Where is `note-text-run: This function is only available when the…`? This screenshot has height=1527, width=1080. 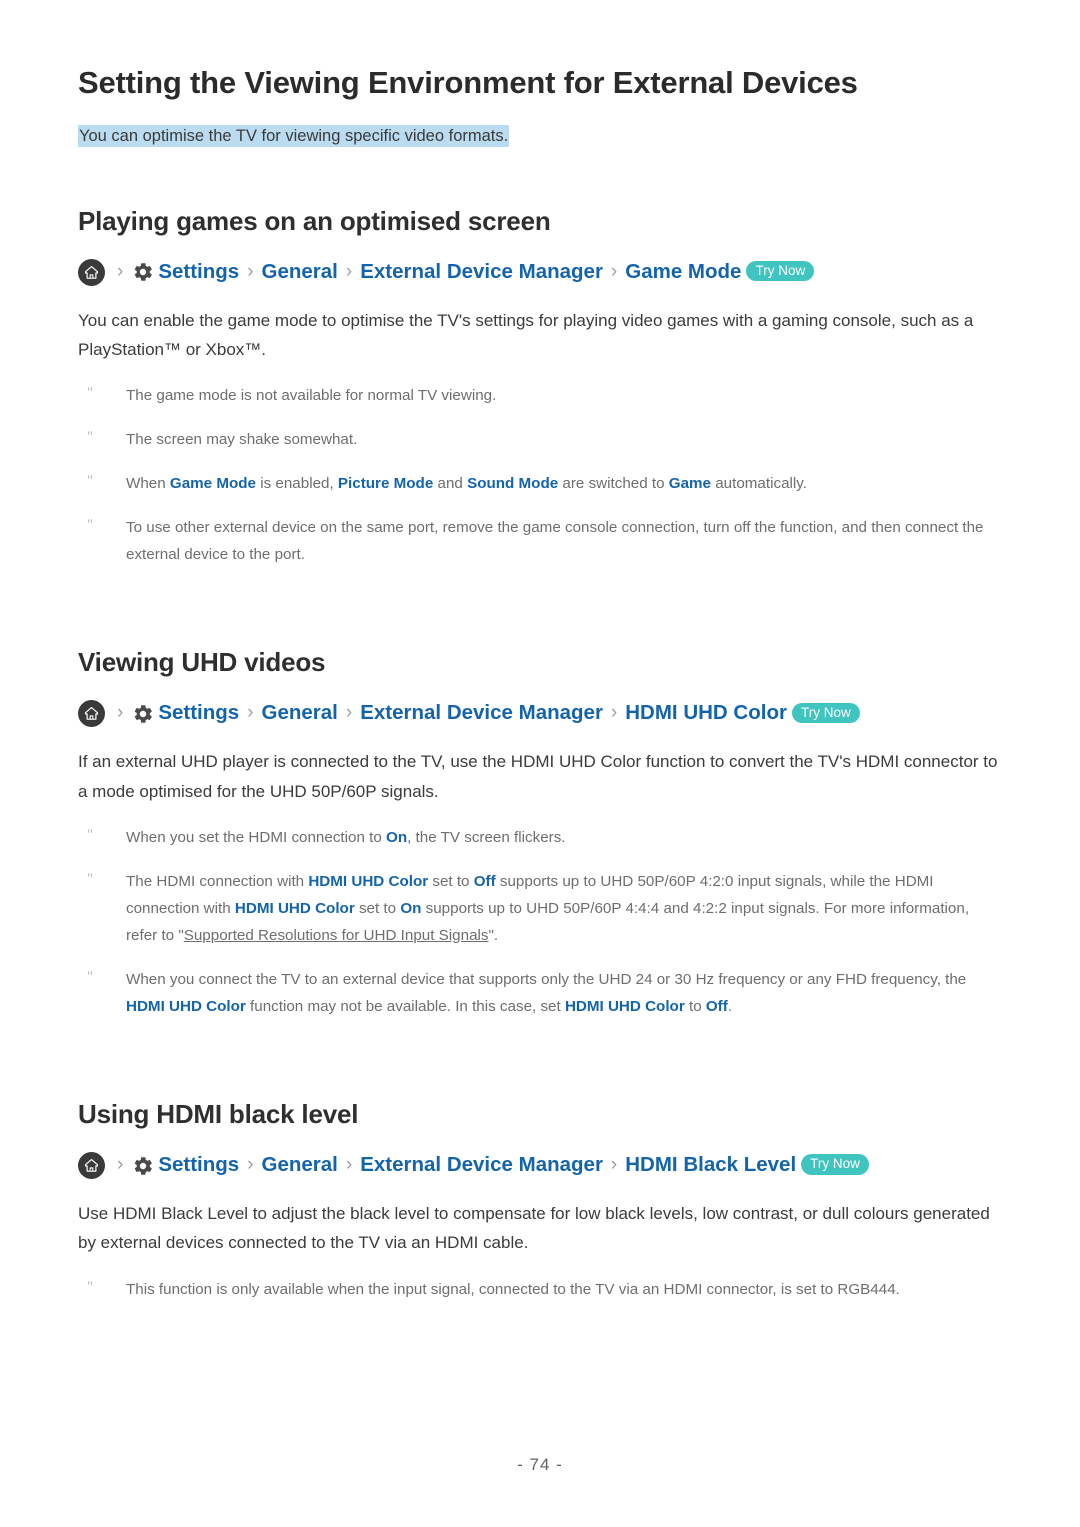 note-text-run: This function is only available when the… is located at coordinates (513, 1289).